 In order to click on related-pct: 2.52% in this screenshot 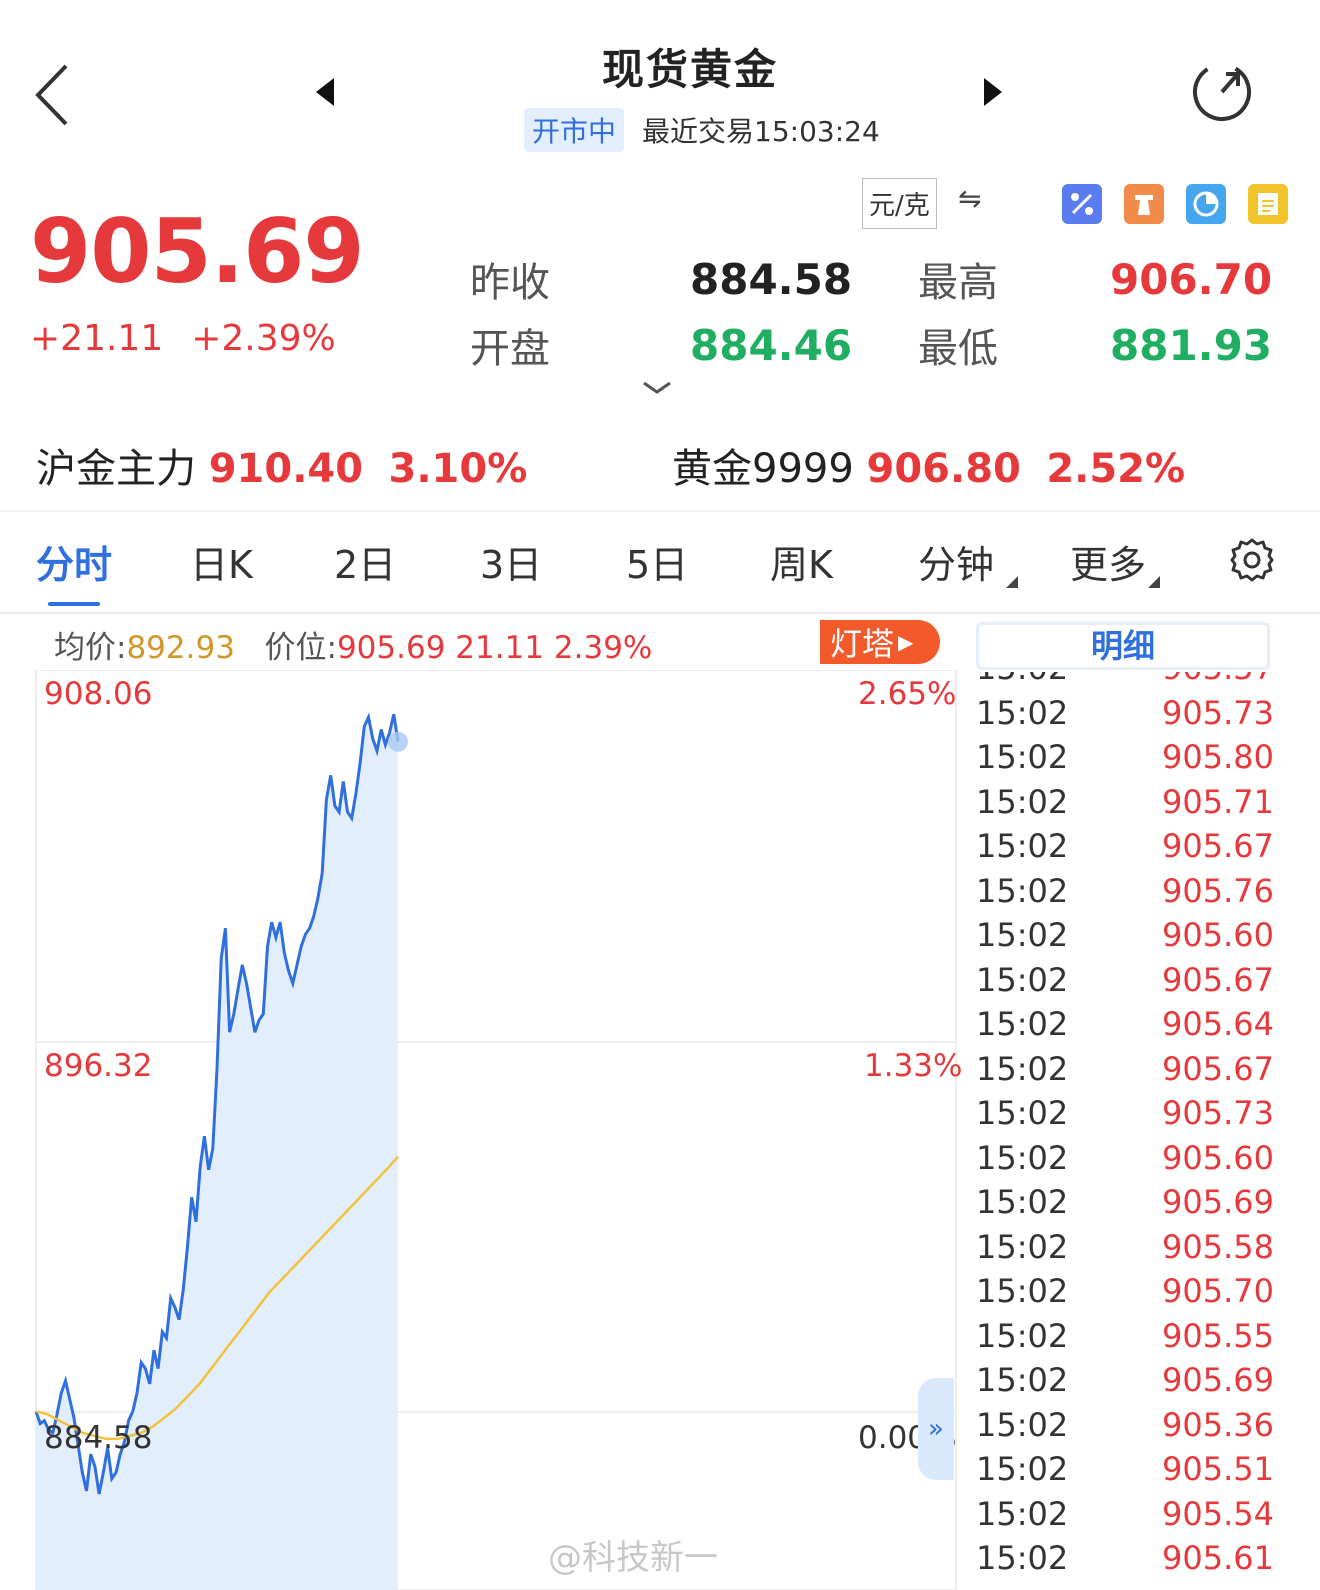, I will do `click(1116, 469)`.